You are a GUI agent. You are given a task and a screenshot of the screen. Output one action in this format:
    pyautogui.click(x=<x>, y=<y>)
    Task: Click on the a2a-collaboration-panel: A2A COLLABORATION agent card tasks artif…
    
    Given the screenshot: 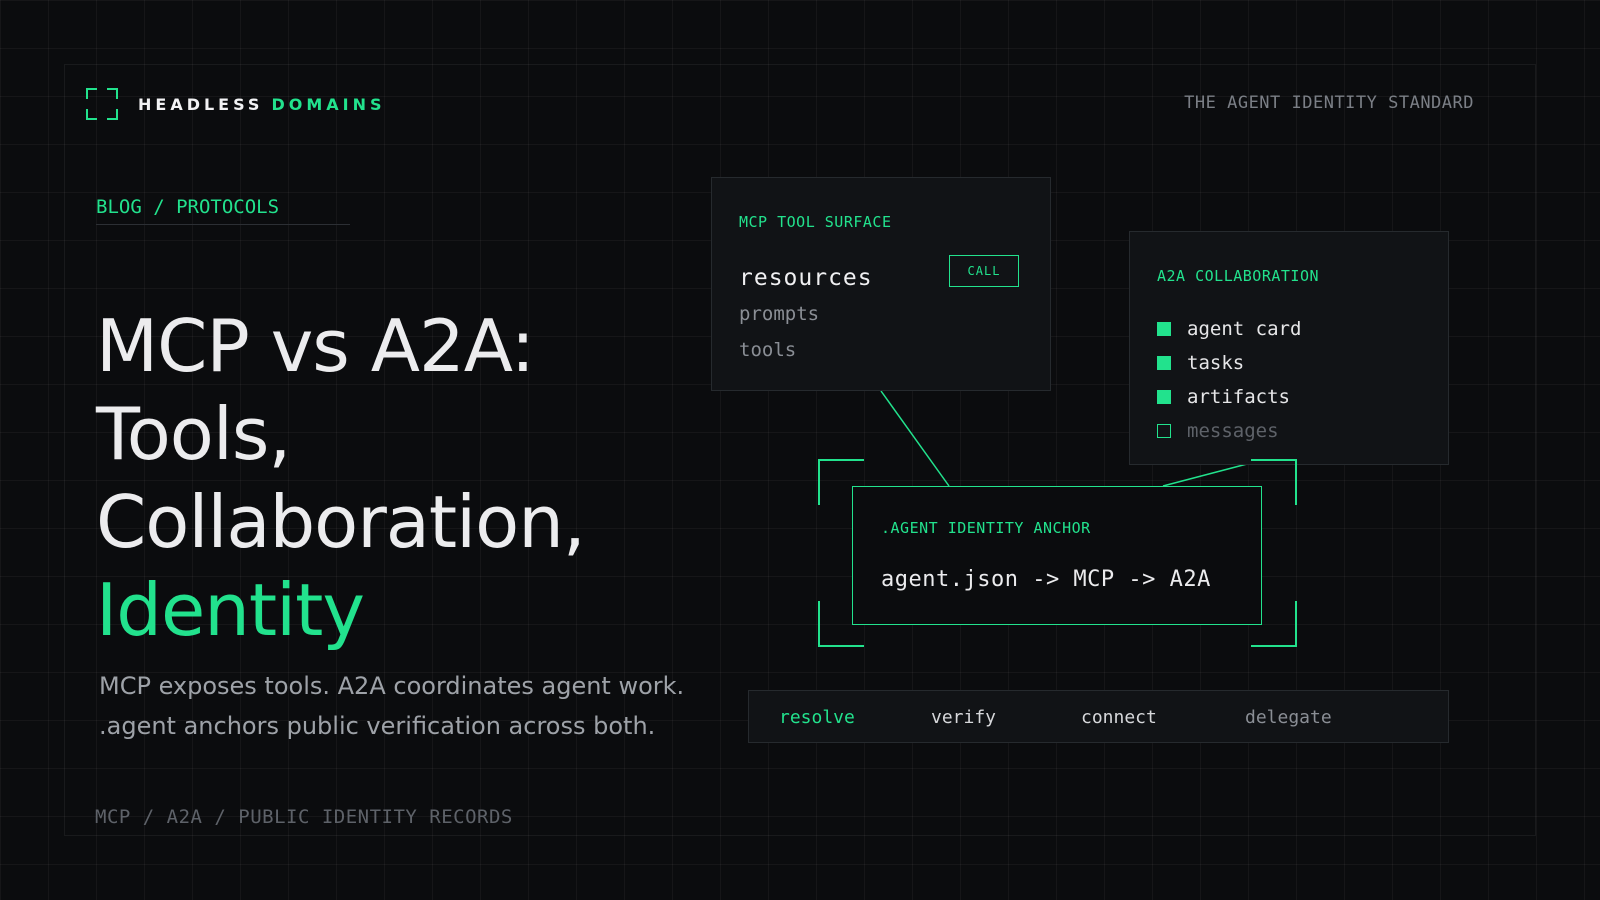 What is the action you would take?
    pyautogui.click(x=1289, y=348)
    